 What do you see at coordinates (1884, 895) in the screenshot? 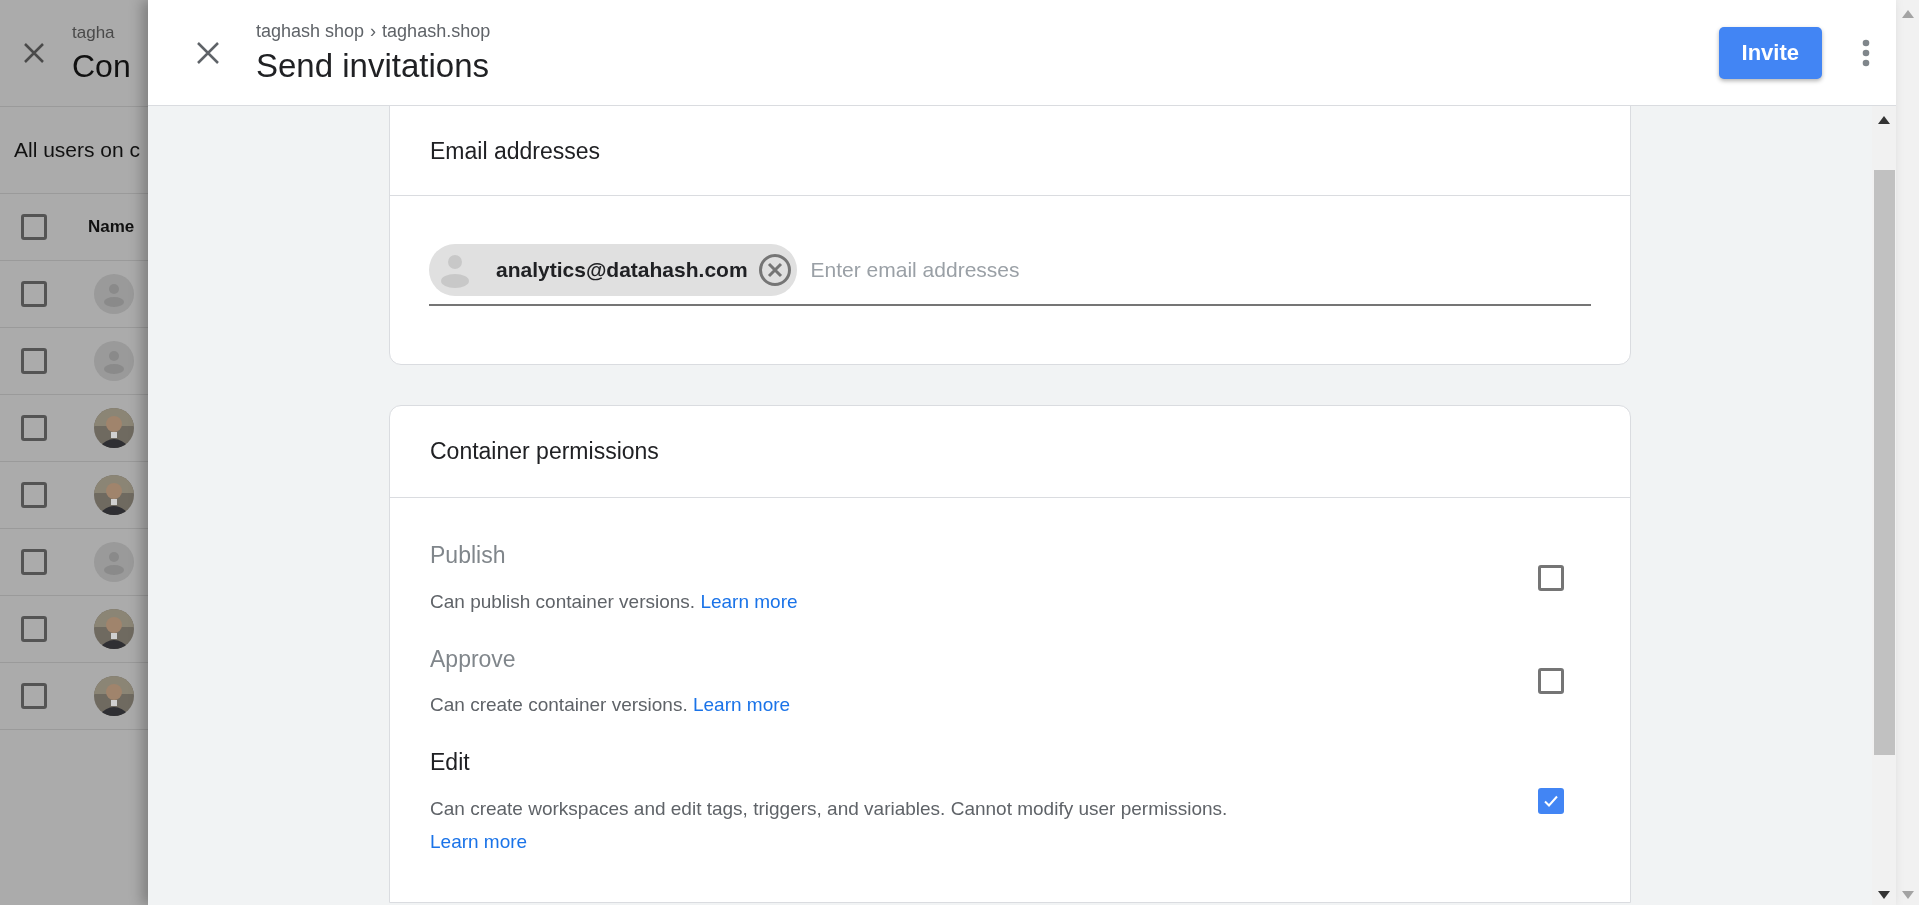
I see `scroll-down-icon` at bounding box center [1884, 895].